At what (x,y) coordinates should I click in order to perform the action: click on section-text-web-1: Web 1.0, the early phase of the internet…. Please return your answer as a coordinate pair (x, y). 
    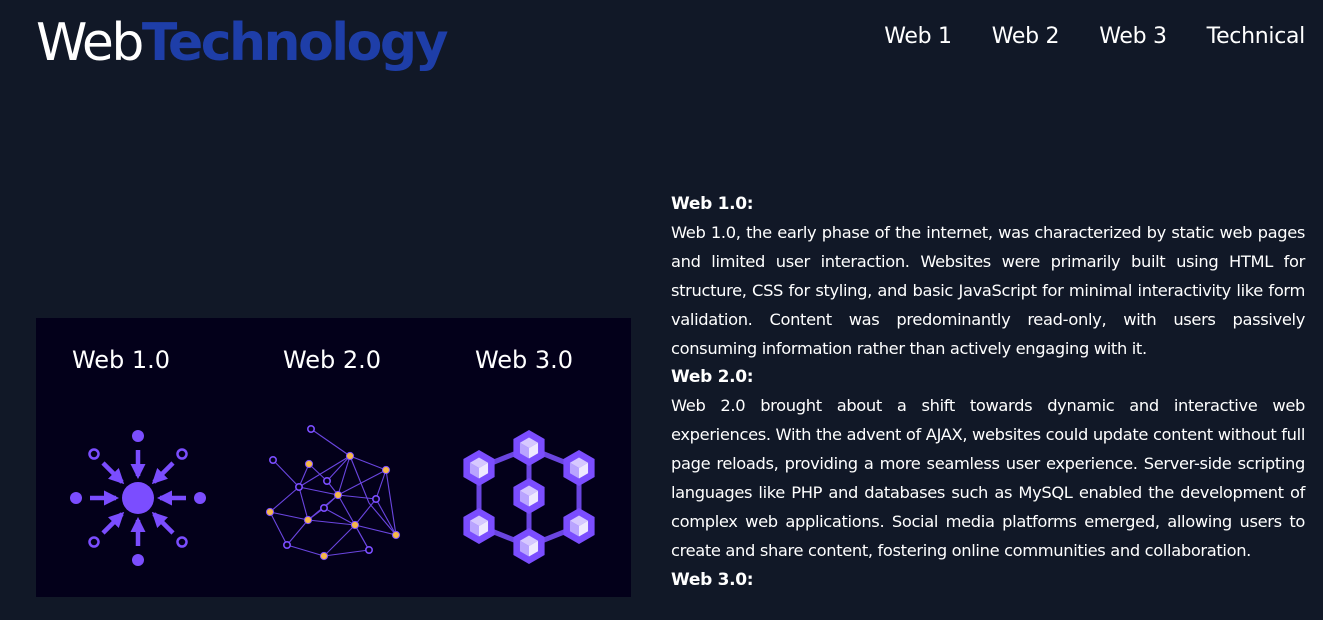
    Looking at the image, I should click on (988, 290).